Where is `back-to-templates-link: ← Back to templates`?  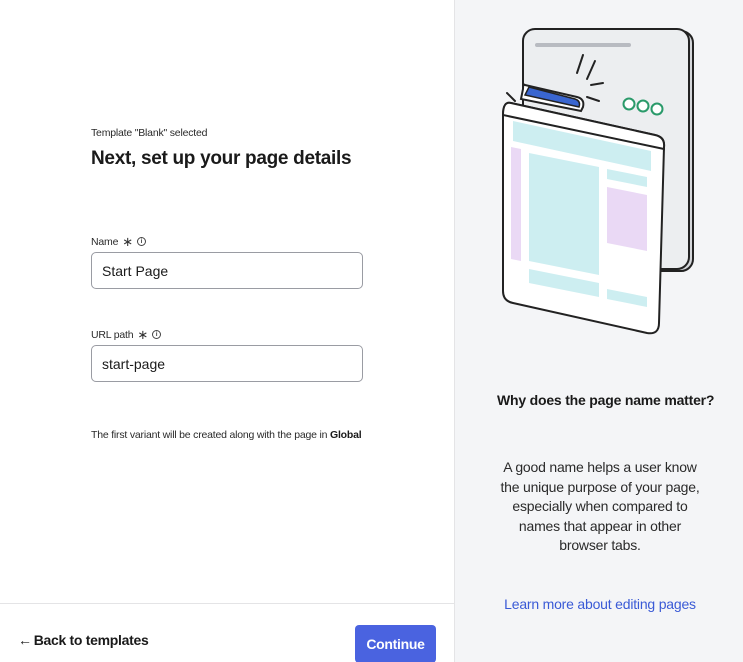 back-to-templates-link: ← Back to templates is located at coordinates (83, 640).